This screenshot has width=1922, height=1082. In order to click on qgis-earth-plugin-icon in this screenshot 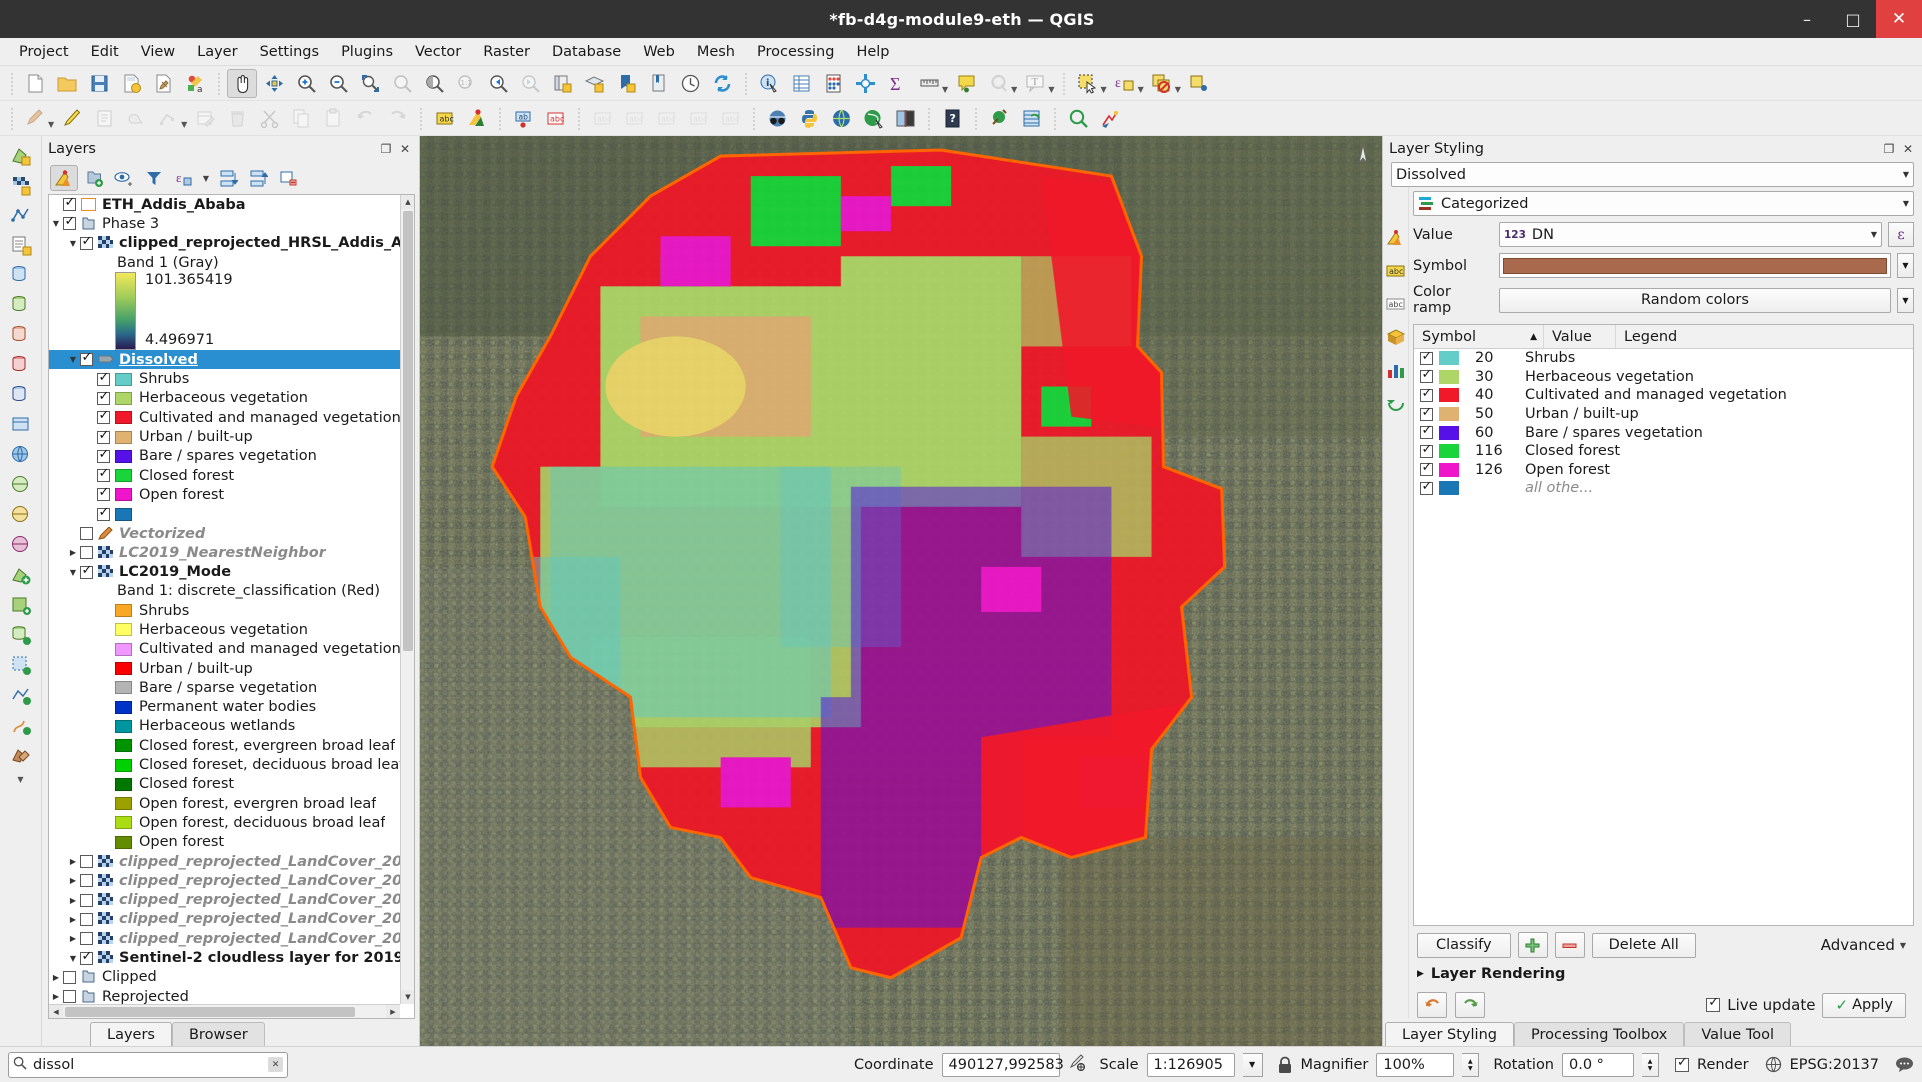, I will do `click(873, 118)`.